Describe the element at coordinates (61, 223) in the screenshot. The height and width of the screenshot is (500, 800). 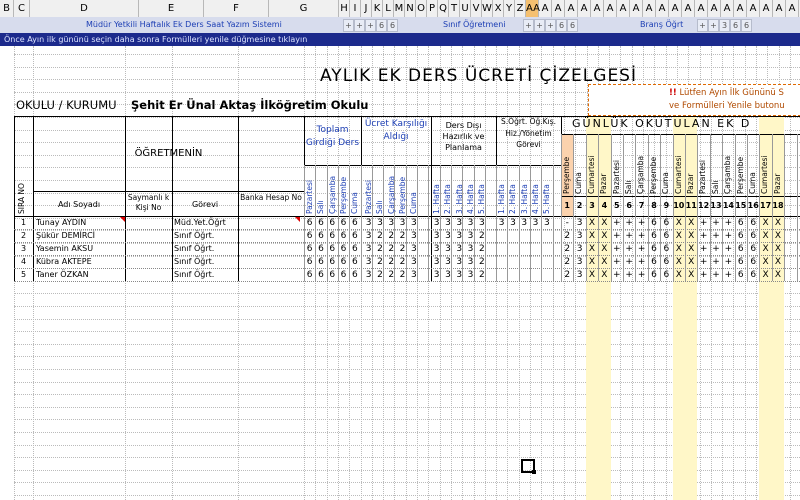
I see `teacher-name: Tunay AYDIN` at that location.